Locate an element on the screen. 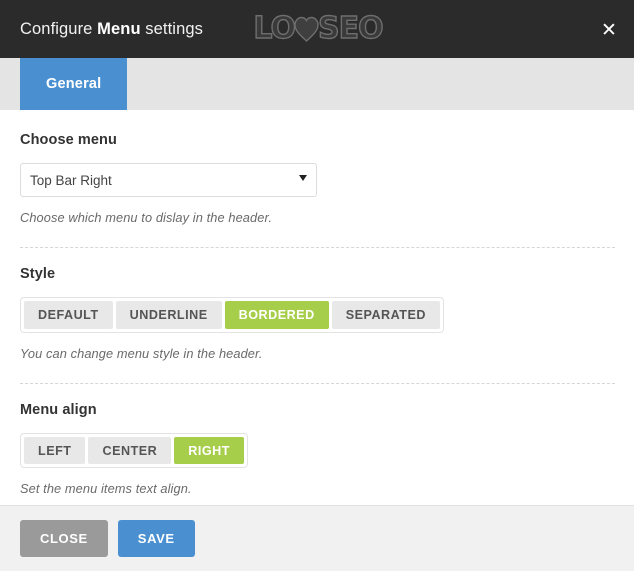 This screenshot has height=571, width=634. logo-text-right: SEO is located at coordinates (350, 28).